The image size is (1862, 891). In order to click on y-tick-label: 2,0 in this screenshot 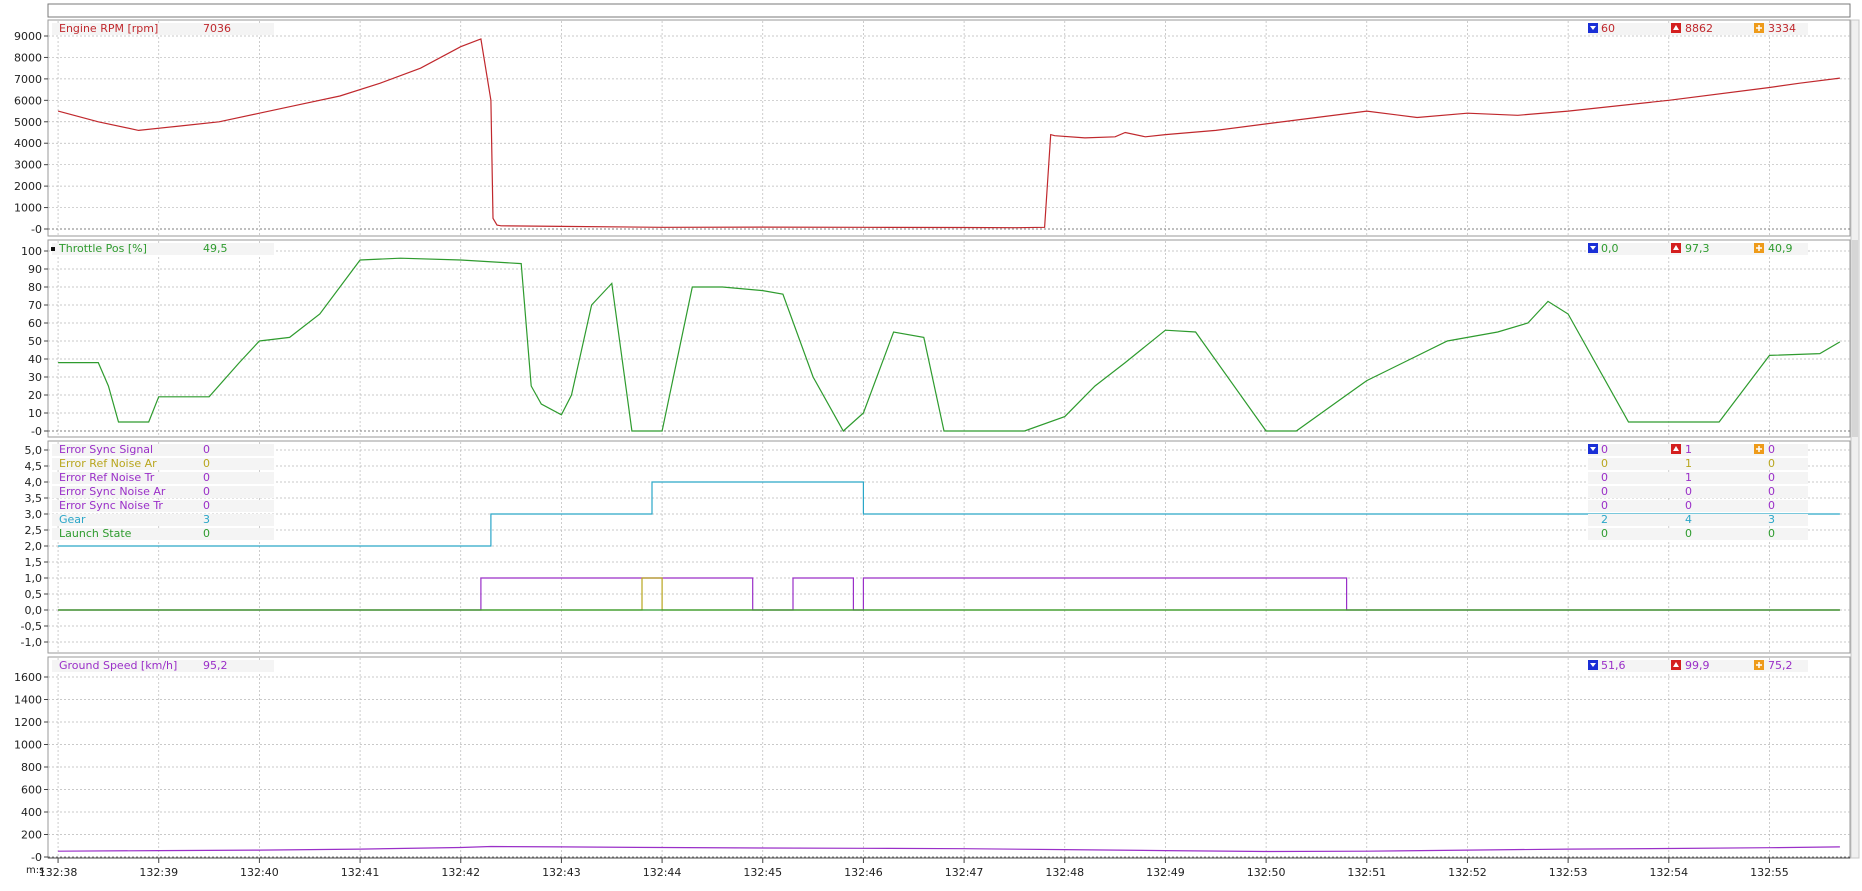, I will do `click(34, 546)`.